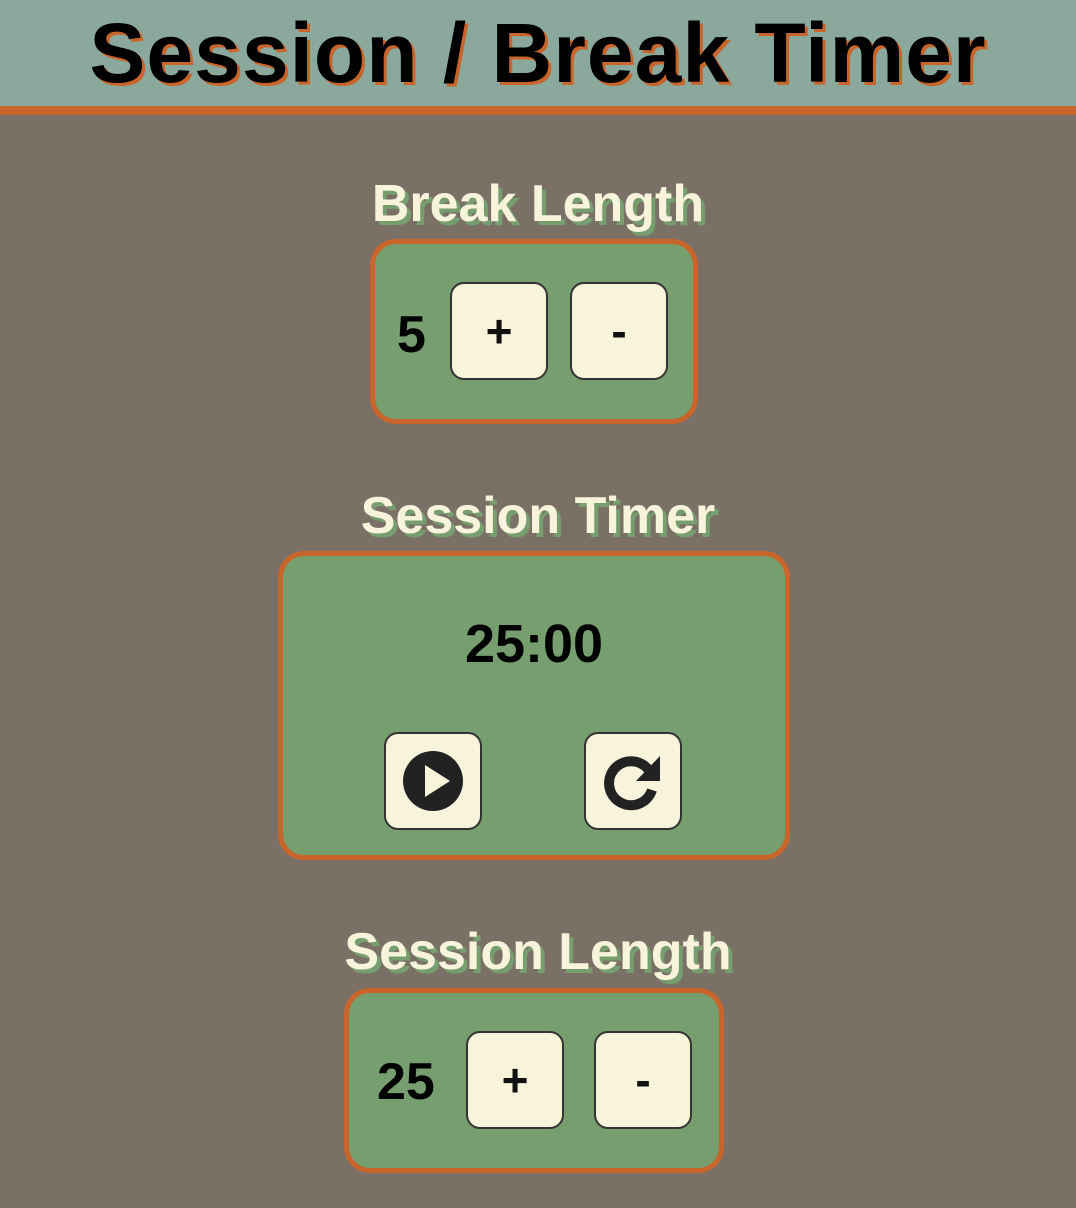 The height and width of the screenshot is (1208, 1076). I want to click on break-length-label: Break Length, so click(538, 204).